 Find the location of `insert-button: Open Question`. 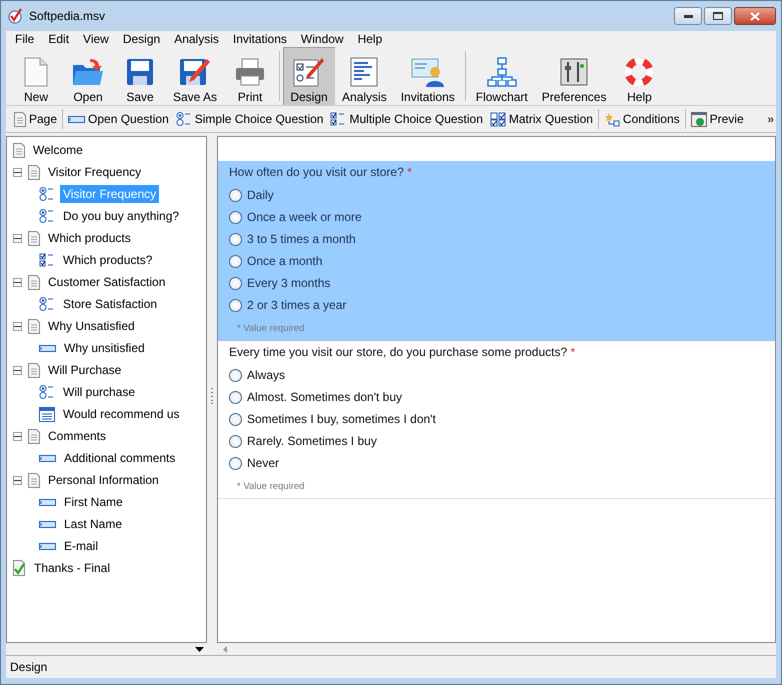

insert-button: Open Question is located at coordinates (118, 119).